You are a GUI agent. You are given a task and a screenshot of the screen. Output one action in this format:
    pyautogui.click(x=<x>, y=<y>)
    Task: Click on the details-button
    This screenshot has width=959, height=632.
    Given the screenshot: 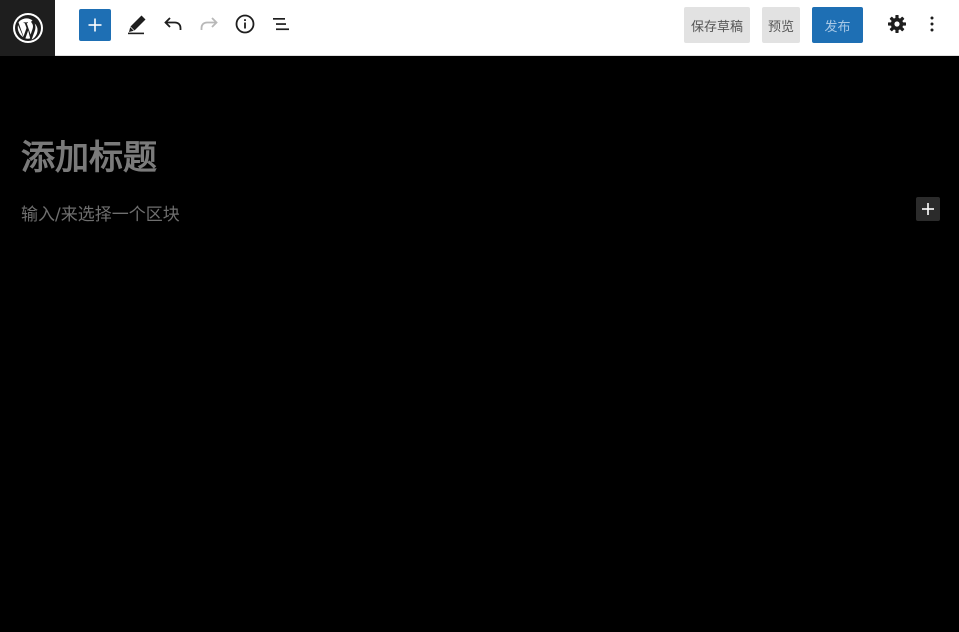 What is the action you would take?
    pyautogui.click(x=245, y=24)
    